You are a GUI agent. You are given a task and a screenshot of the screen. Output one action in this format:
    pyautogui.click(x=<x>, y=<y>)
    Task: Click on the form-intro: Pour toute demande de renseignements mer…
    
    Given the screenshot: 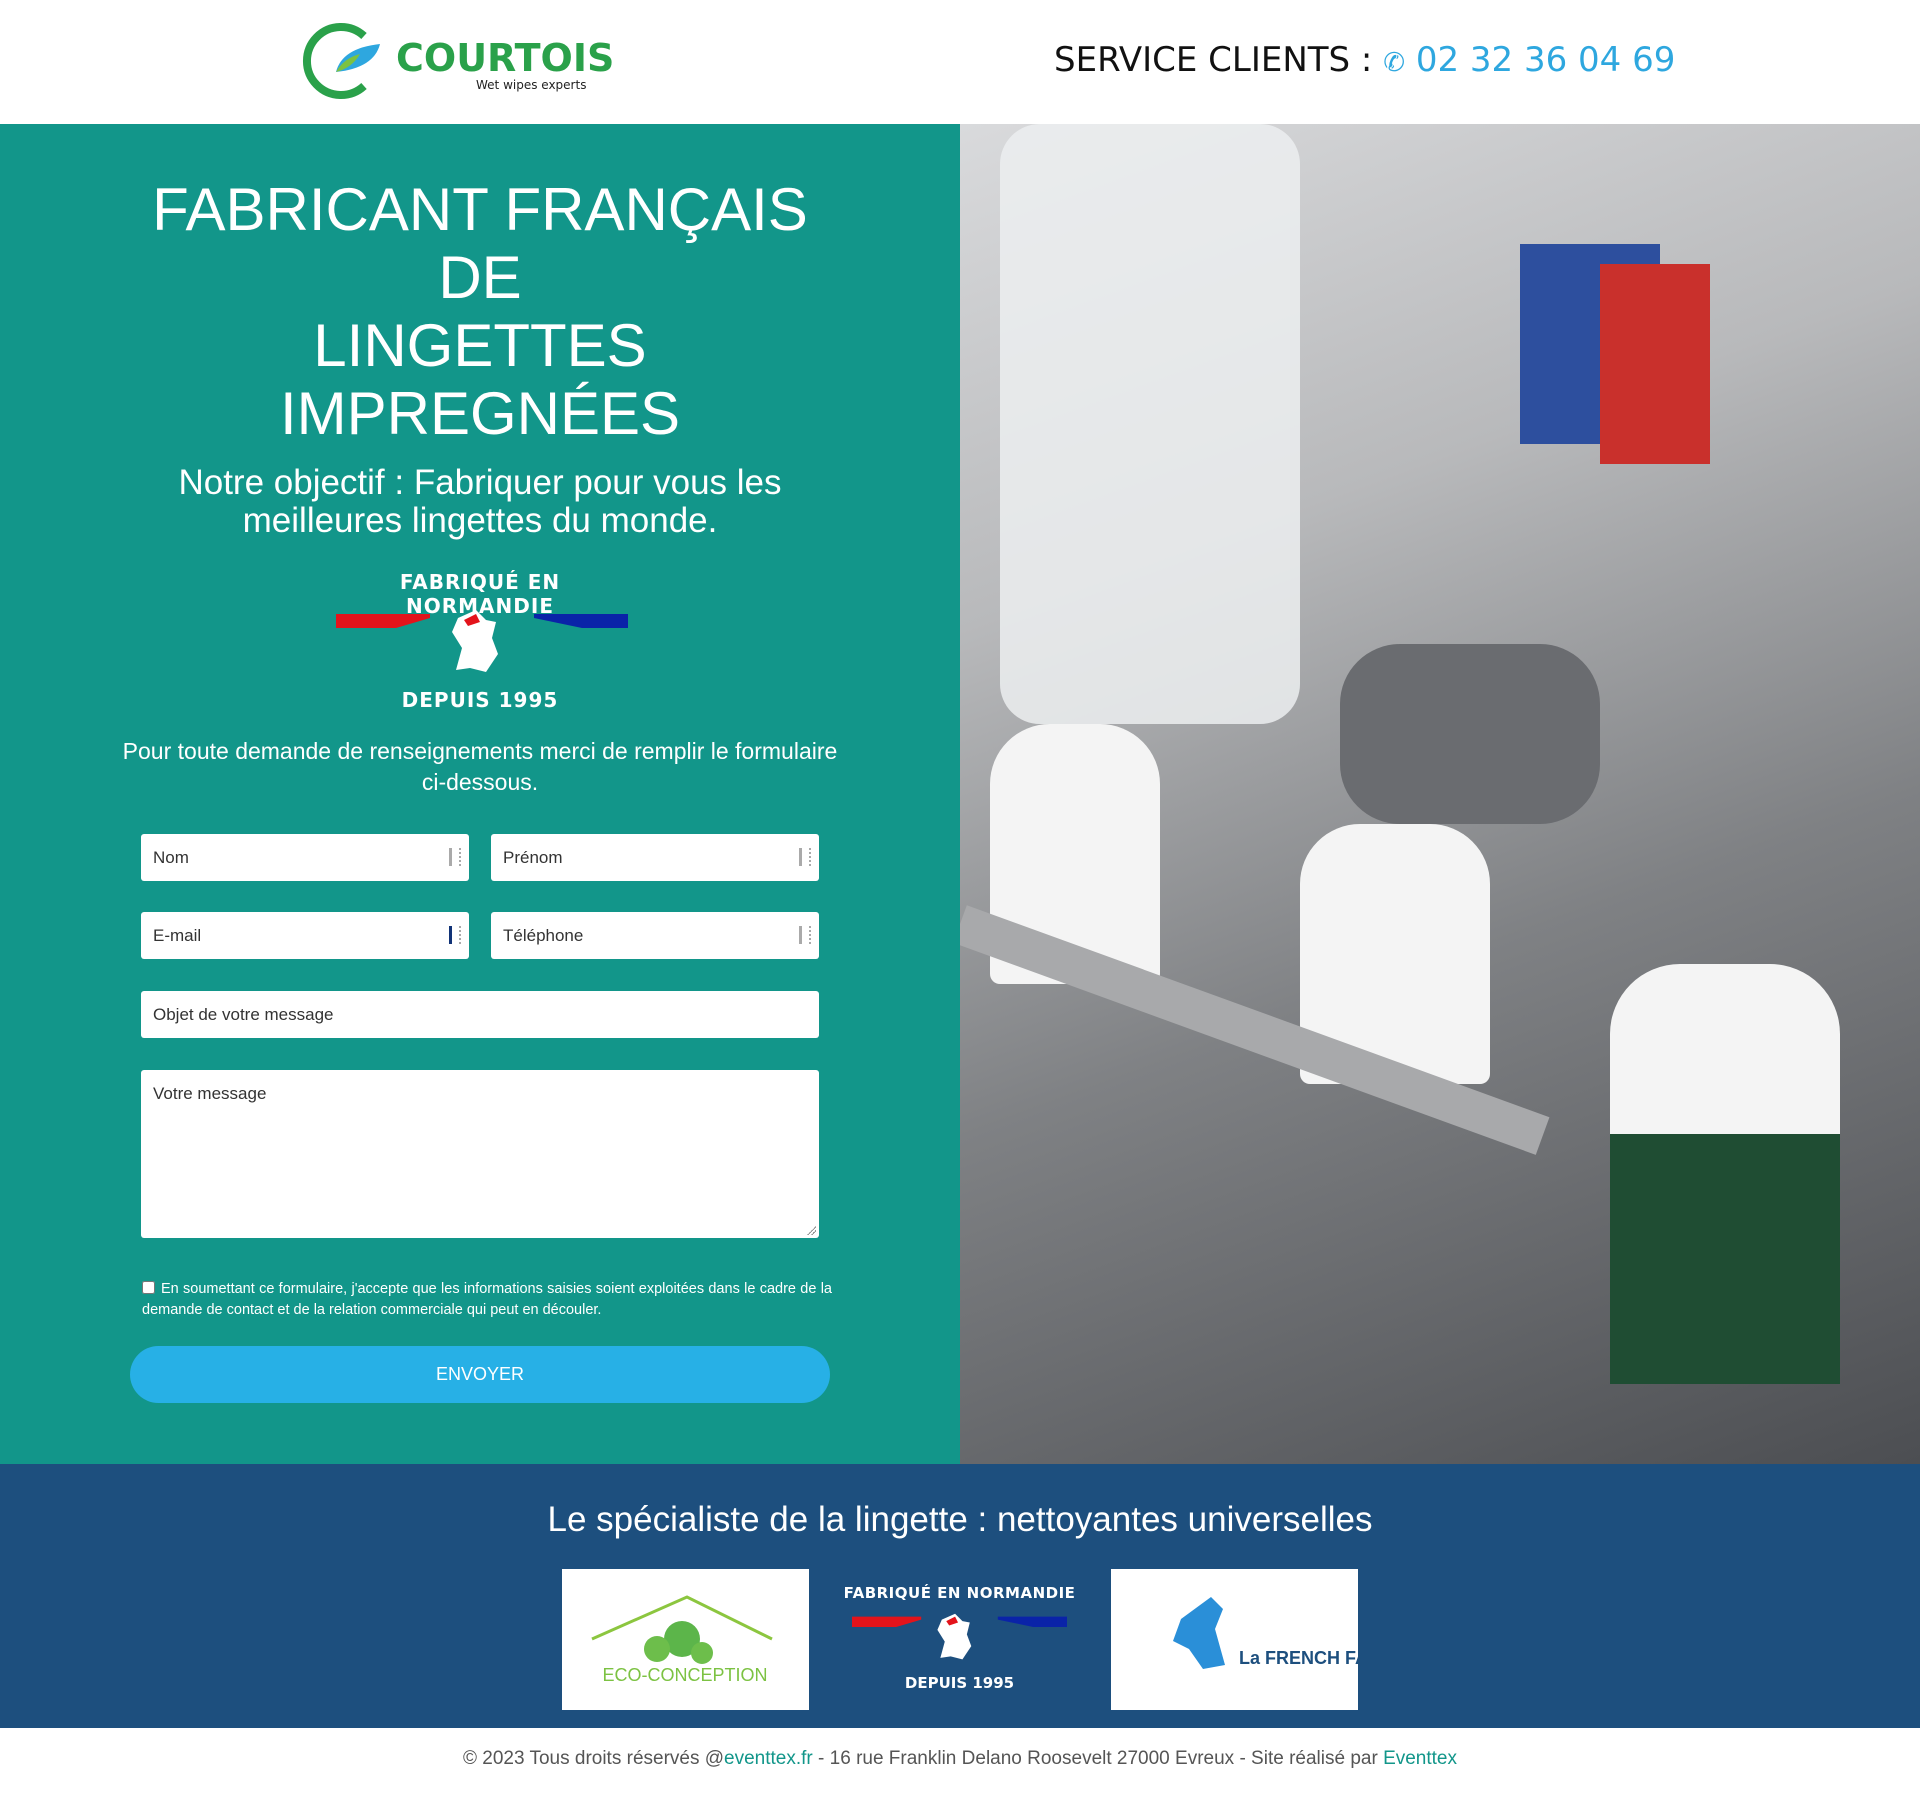 What is the action you would take?
    pyautogui.click(x=480, y=766)
    